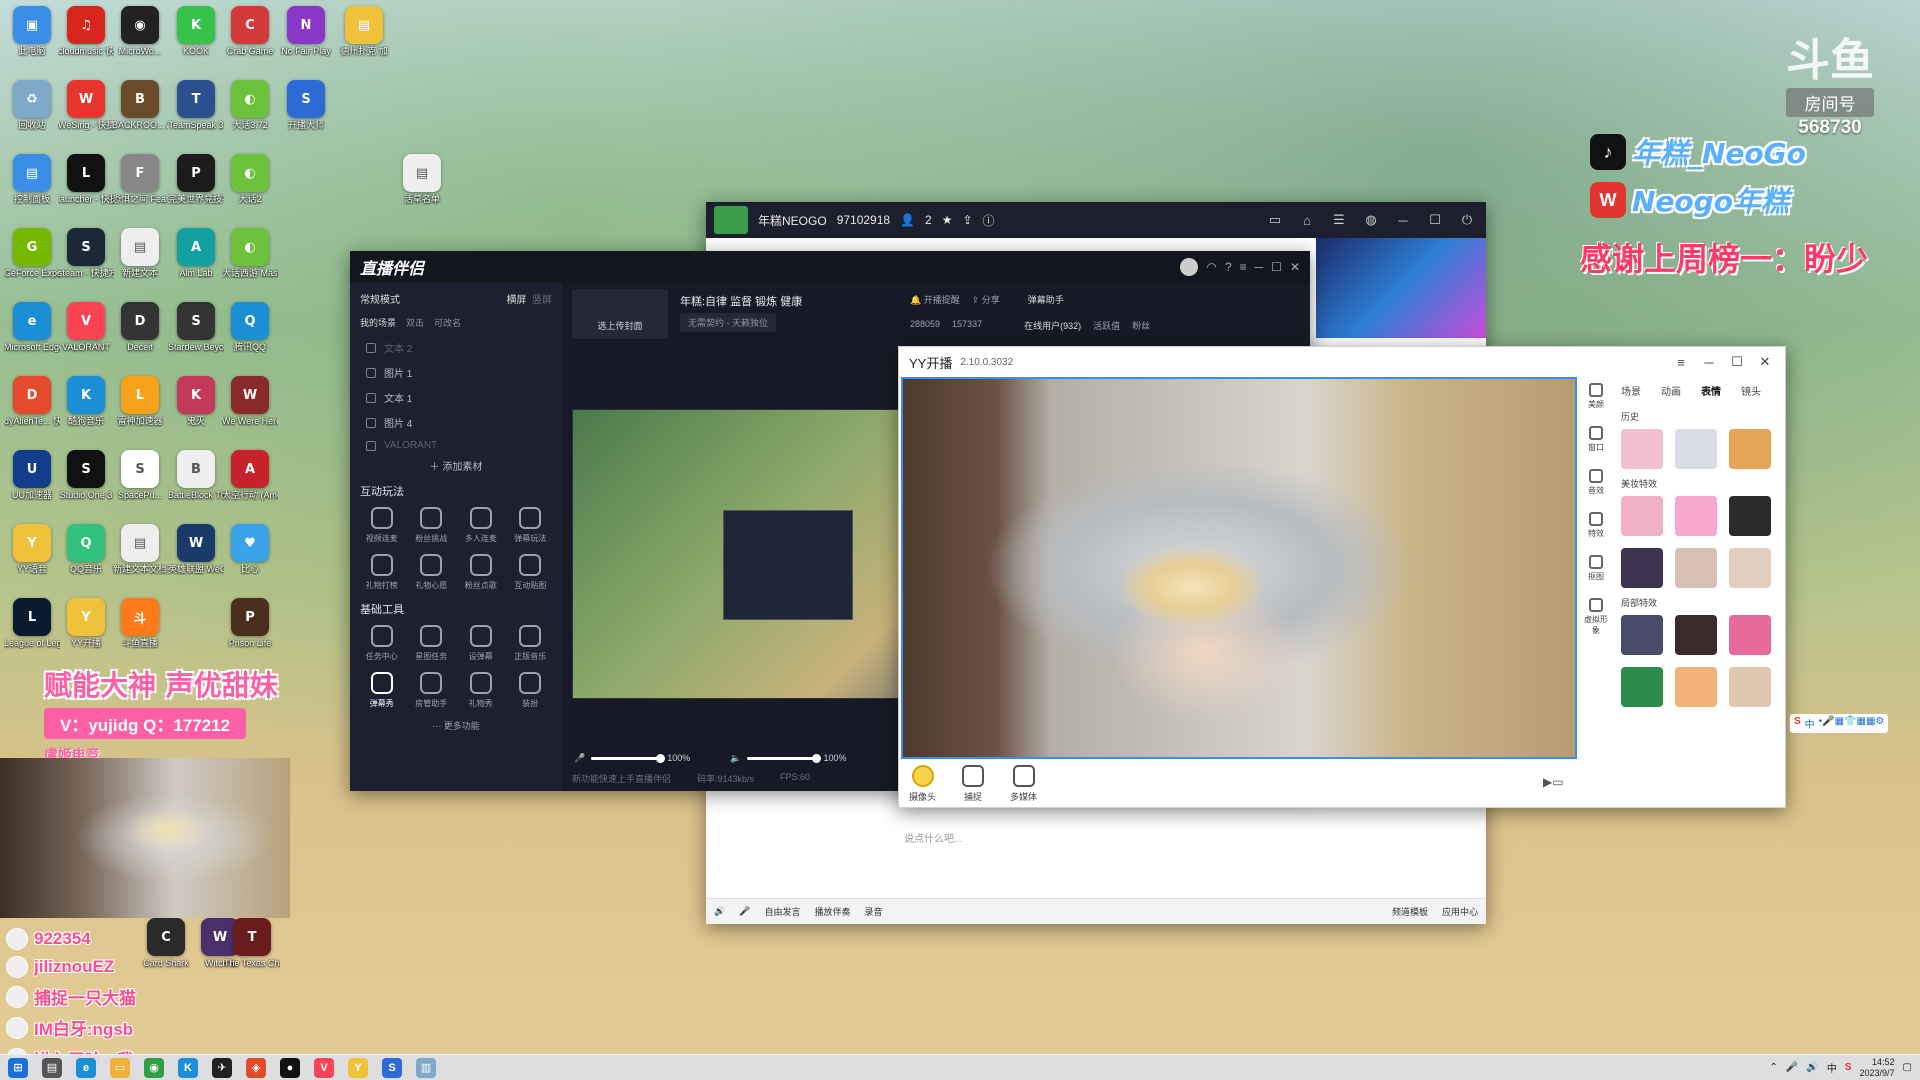 The image size is (1920, 1080). What do you see at coordinates (250, 623) in the screenshot?
I see `desktop-icon: P Prison Life` at bounding box center [250, 623].